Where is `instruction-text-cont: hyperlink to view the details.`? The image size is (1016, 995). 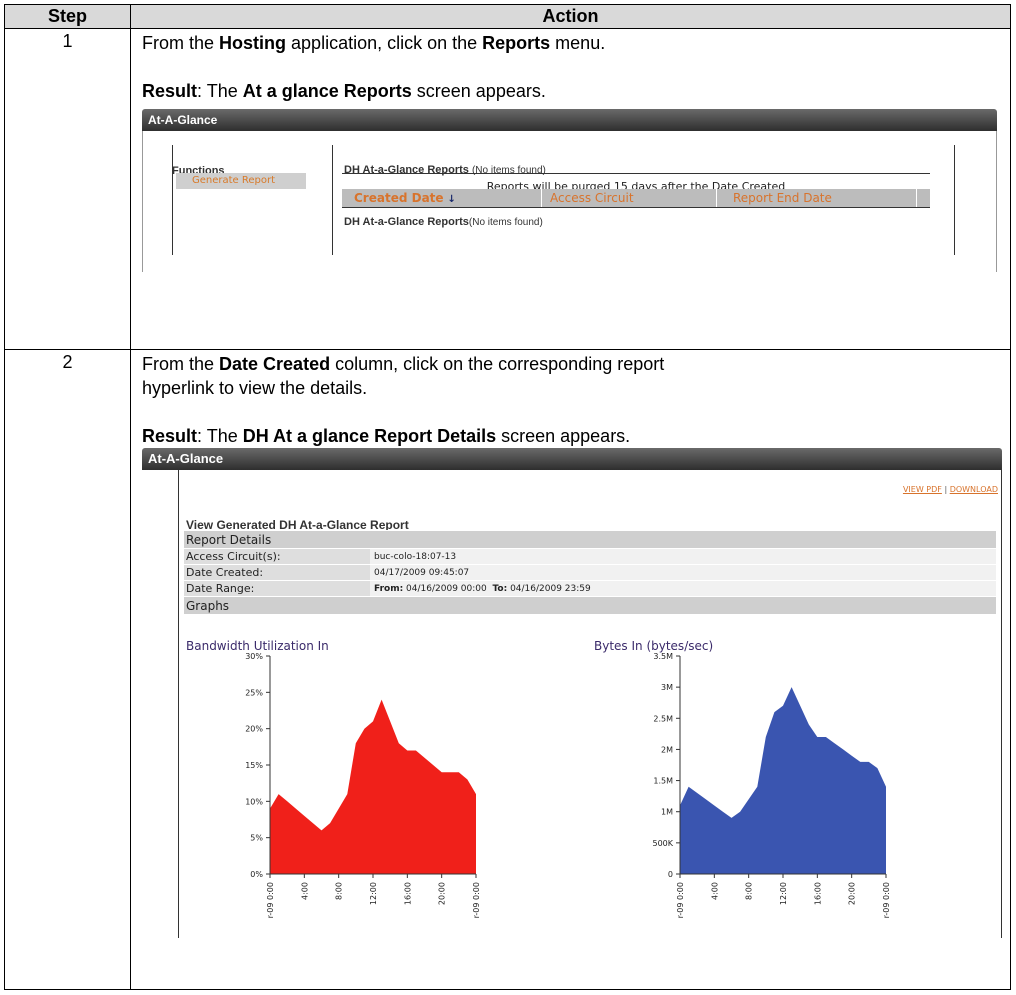 instruction-text-cont: hyperlink to view the details. is located at coordinates (255, 388).